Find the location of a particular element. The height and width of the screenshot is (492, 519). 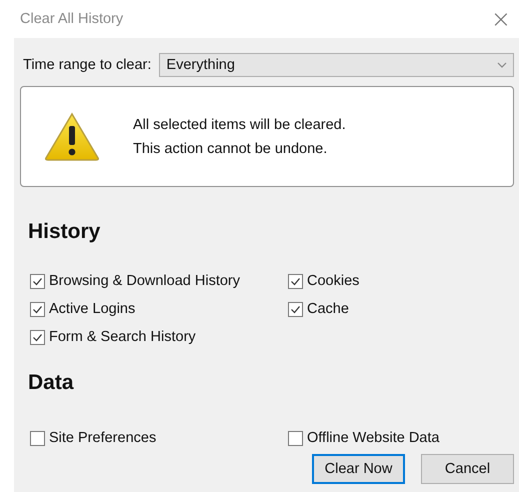

chevron-down-icon is located at coordinates (502, 65).